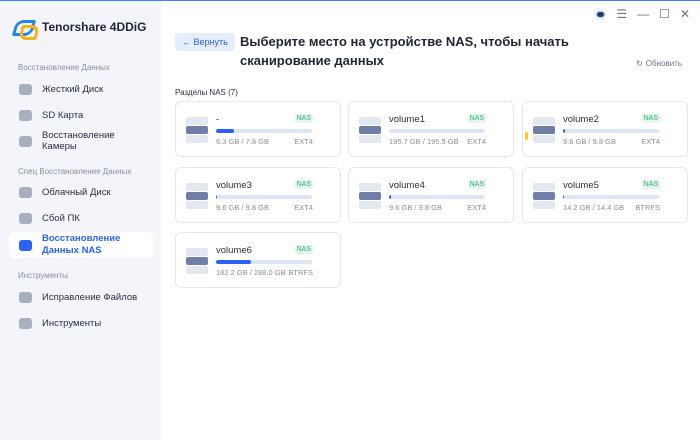 This screenshot has height=440, width=700. Describe the element at coordinates (24, 27) in the screenshot. I see `logo-icon` at that location.